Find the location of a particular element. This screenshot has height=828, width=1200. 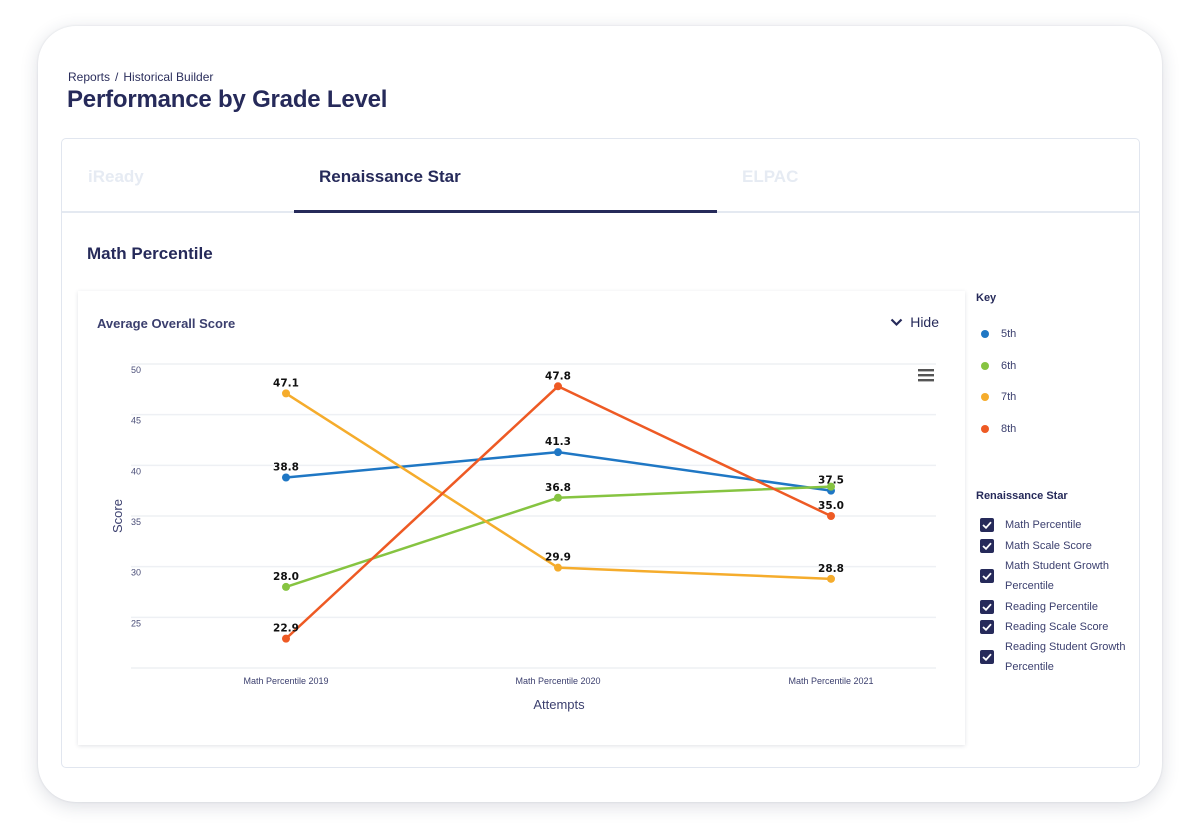

y-tick-label: 40 is located at coordinates (136, 471).